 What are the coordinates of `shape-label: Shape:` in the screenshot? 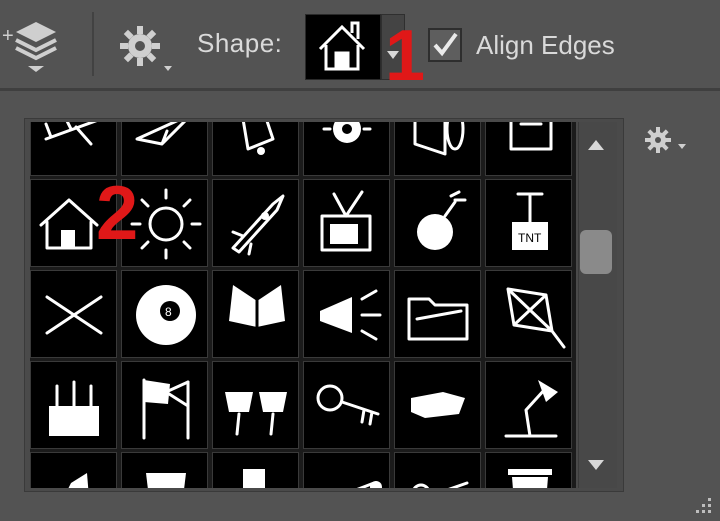 It's located at (240, 43).